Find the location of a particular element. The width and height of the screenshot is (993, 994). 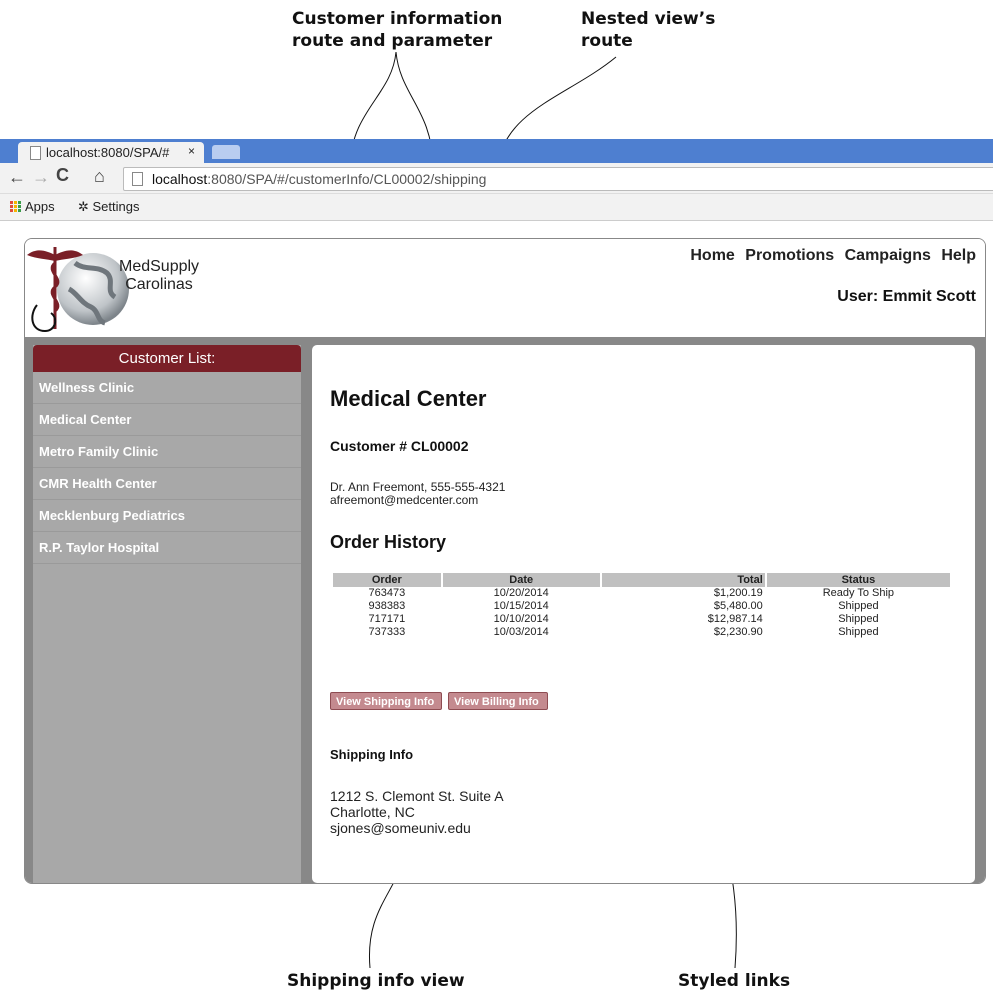

order-cell: 763473 is located at coordinates (387, 593).